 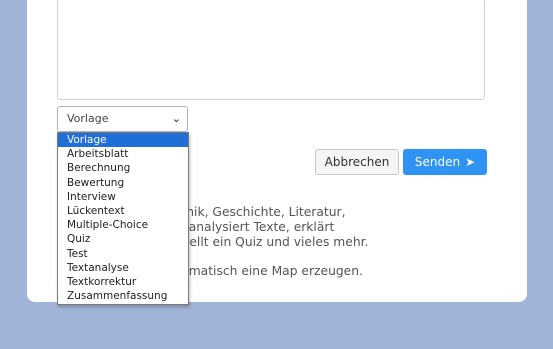 What do you see at coordinates (176, 118) in the screenshot?
I see `chevron-down-icon: ⌄` at bounding box center [176, 118].